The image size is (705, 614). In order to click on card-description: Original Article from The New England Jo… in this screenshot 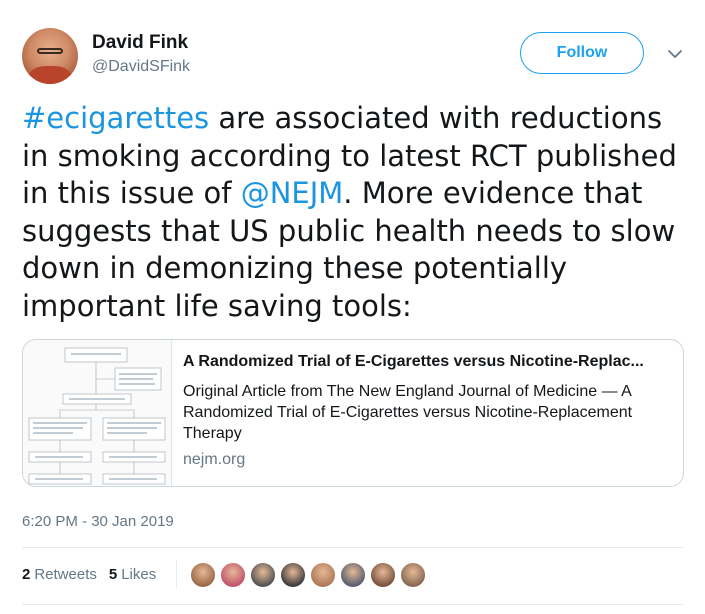, I will do `click(408, 412)`.